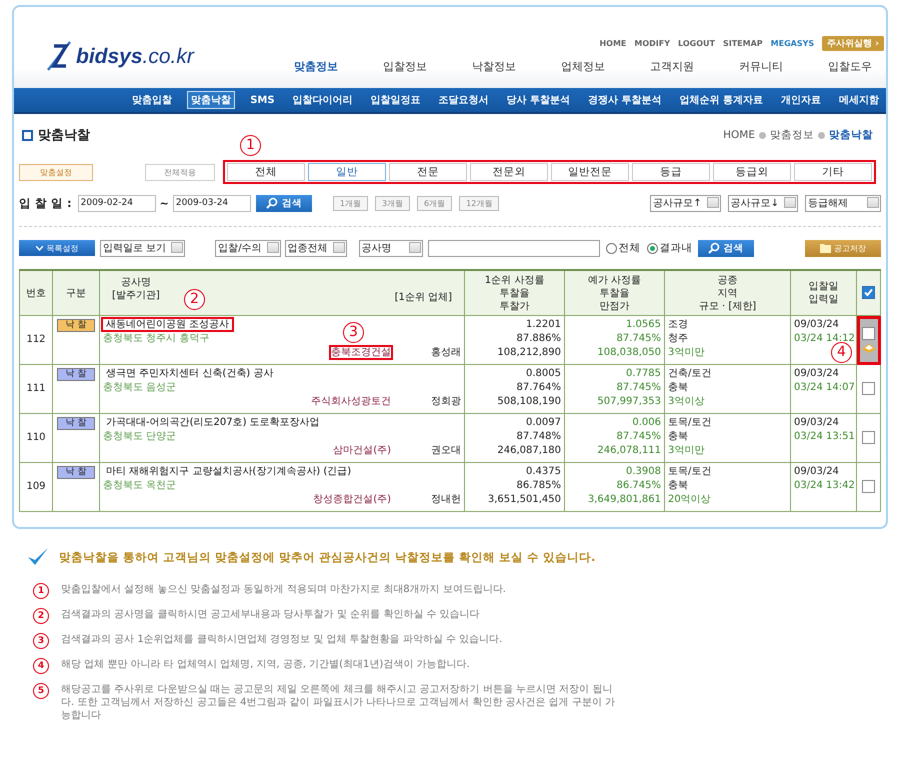  What do you see at coordinates (539, 100) in the screenshot?
I see `sub-nav-item: 당사 투찰분석` at bounding box center [539, 100].